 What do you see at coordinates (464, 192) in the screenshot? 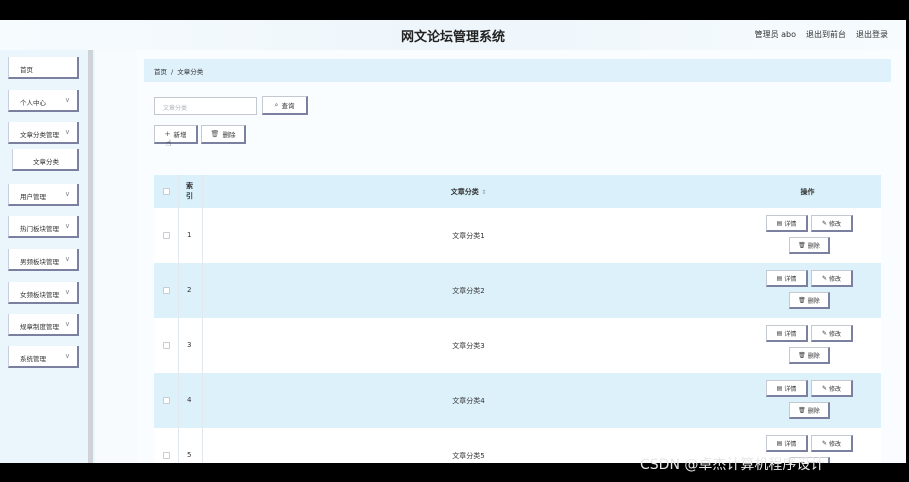
I see `category-header-label: 文章分类` at bounding box center [464, 192].